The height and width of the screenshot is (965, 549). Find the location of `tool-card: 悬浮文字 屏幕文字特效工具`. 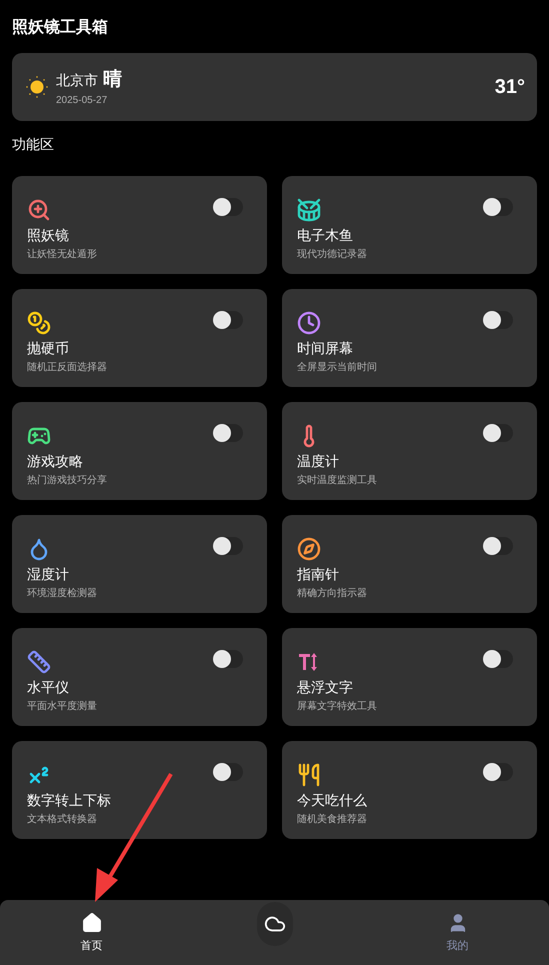

tool-card: 悬浮文字 屏幕文字特效工具 is located at coordinates (409, 677).